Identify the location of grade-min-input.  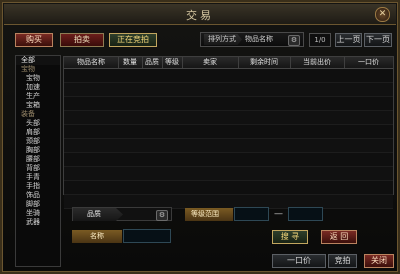
(251, 214).